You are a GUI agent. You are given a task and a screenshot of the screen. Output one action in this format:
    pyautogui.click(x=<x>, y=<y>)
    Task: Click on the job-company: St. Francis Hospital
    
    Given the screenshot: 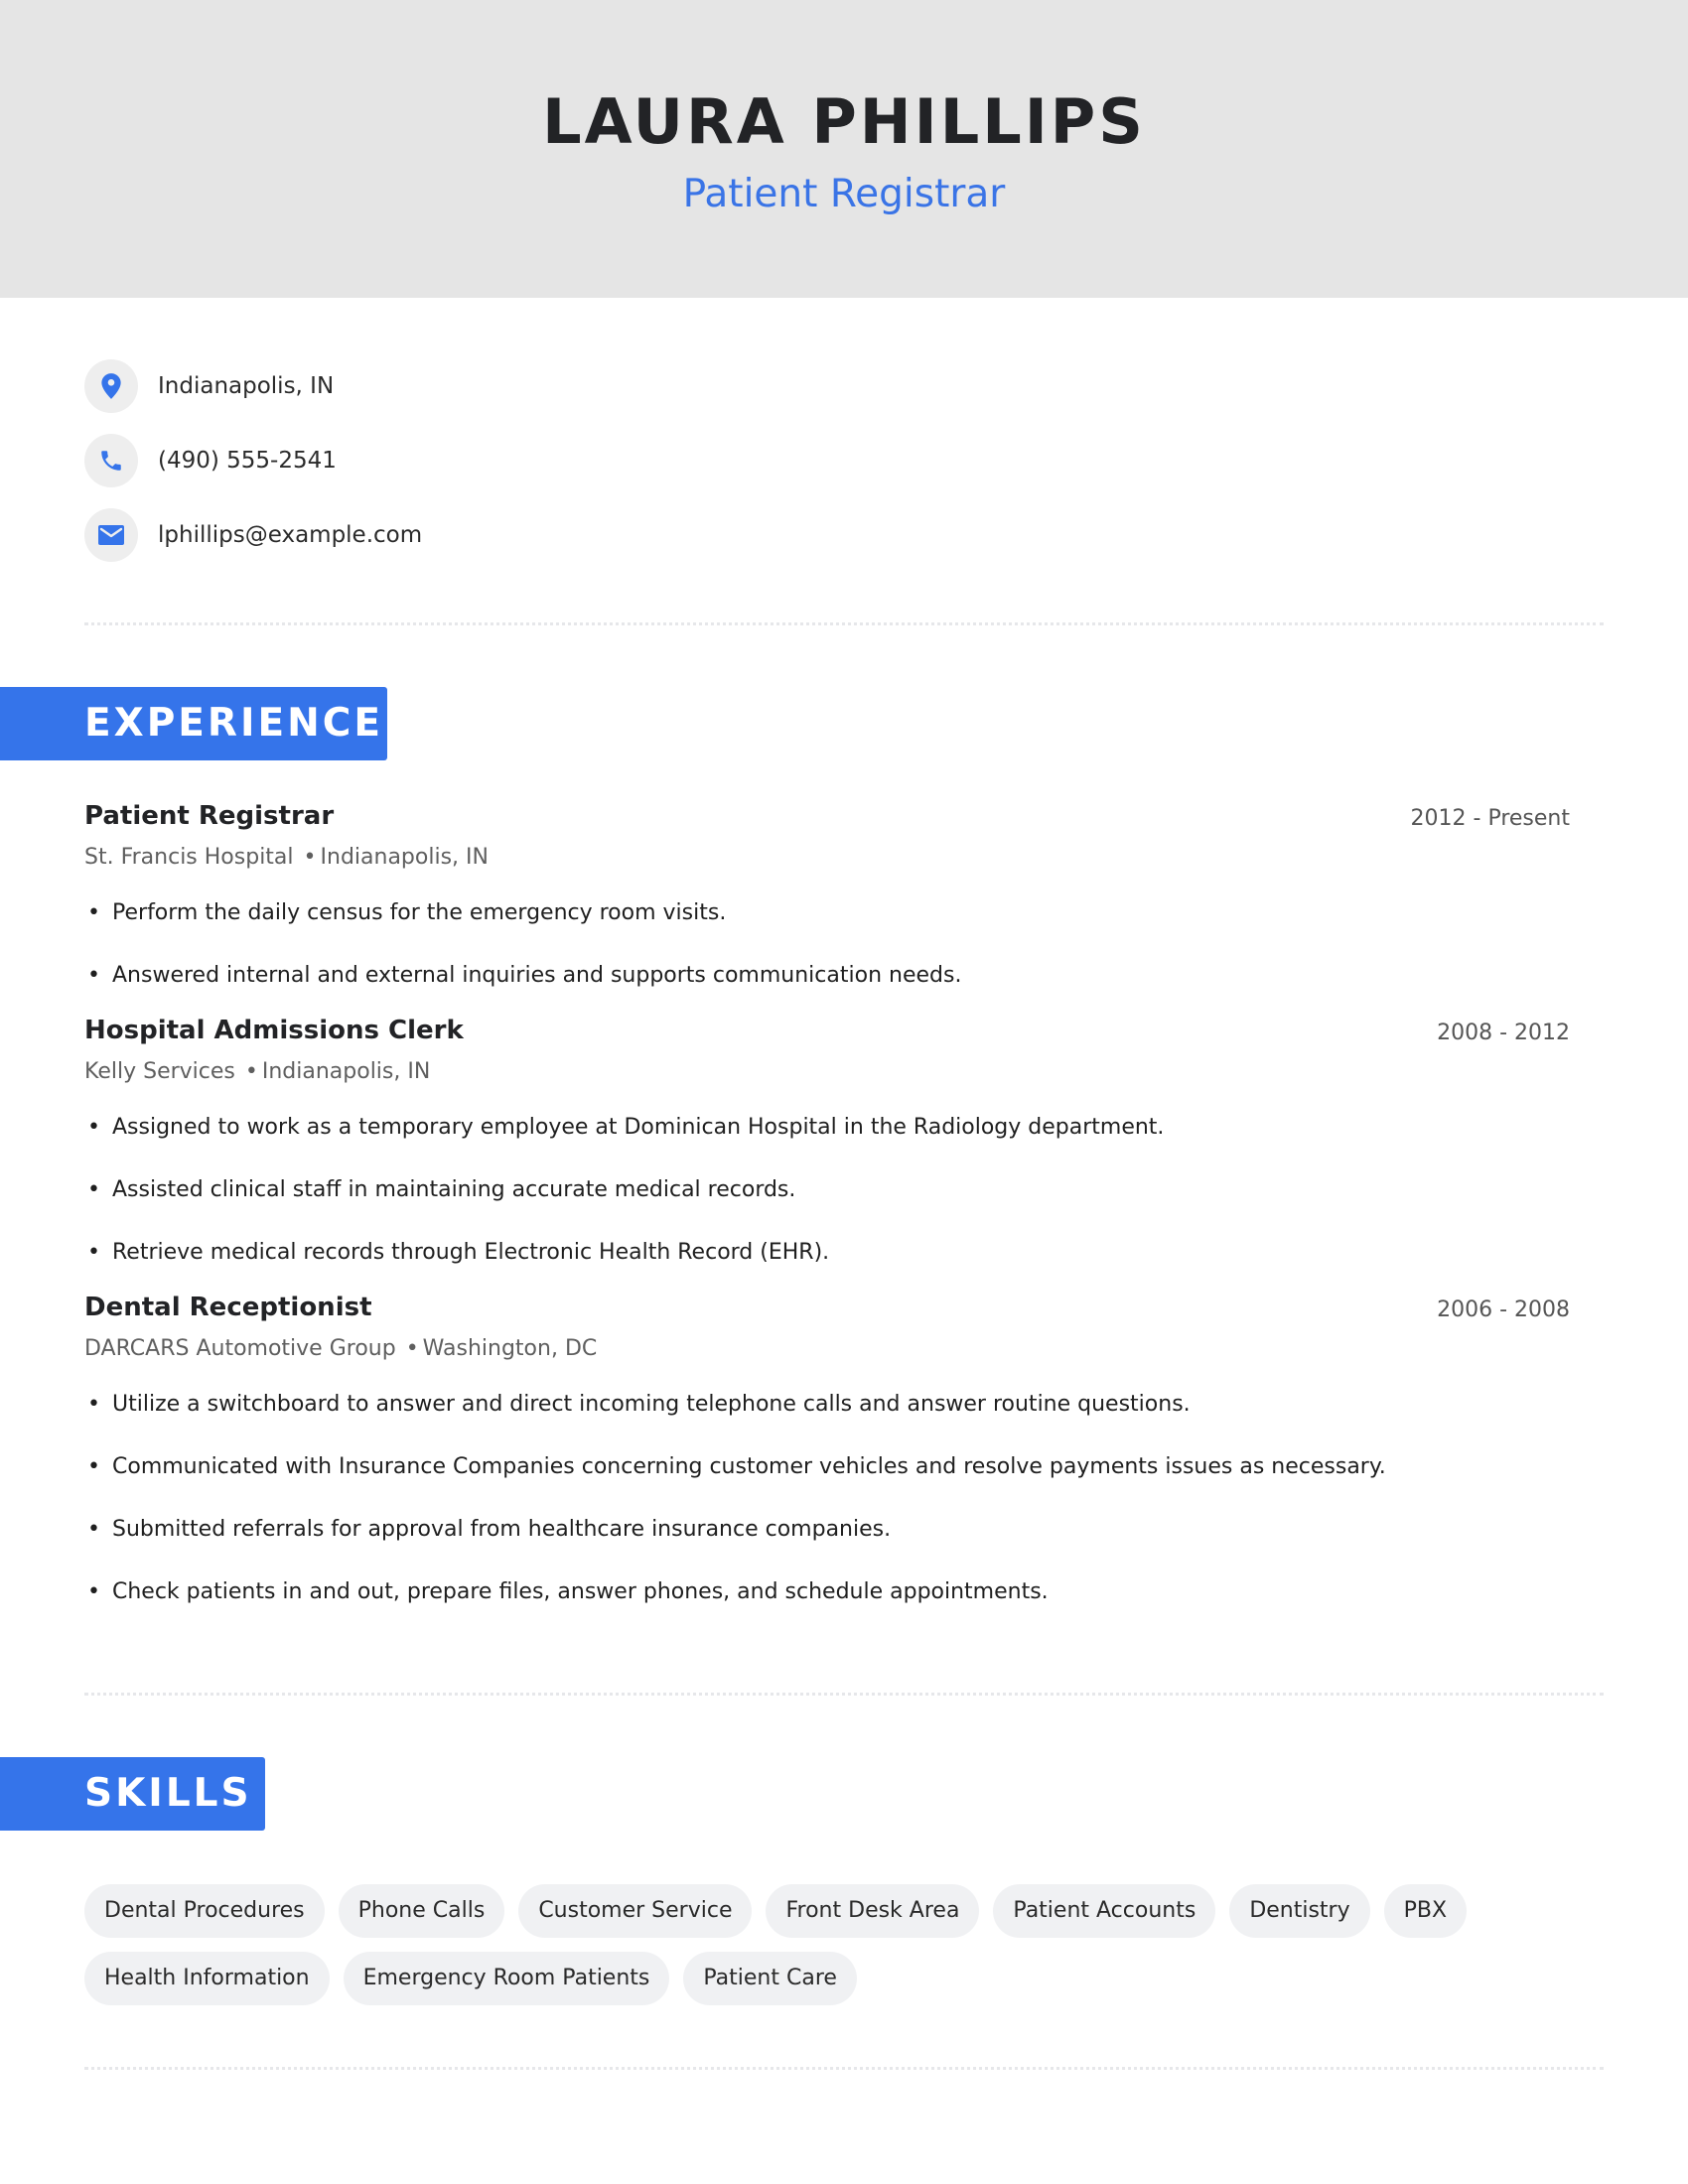 What is the action you would take?
    pyautogui.click(x=189, y=857)
    